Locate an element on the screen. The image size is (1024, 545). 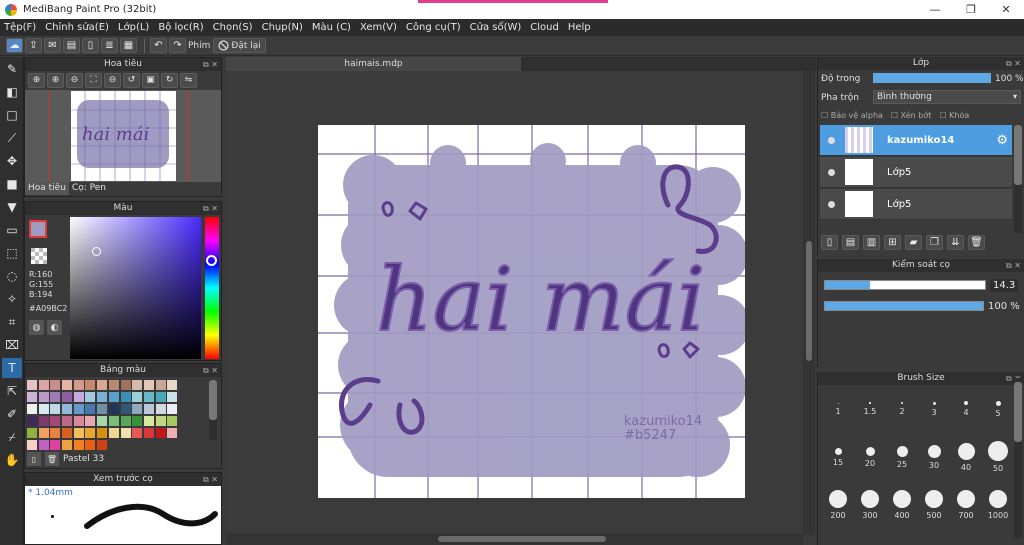
brush-size-option: 40 is located at coordinates (966, 457).